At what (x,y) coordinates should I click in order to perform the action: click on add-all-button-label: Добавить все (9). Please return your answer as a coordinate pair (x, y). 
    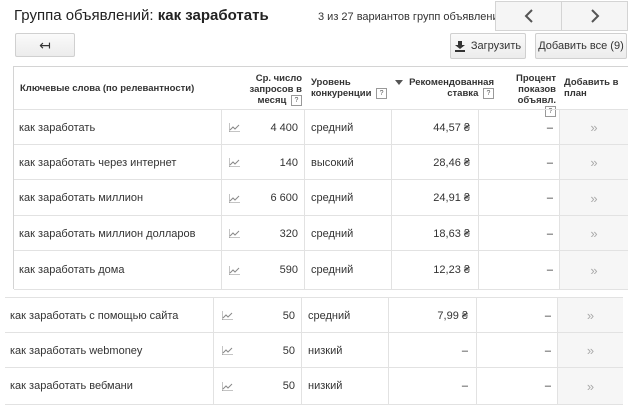
    Looking at the image, I should click on (581, 46).